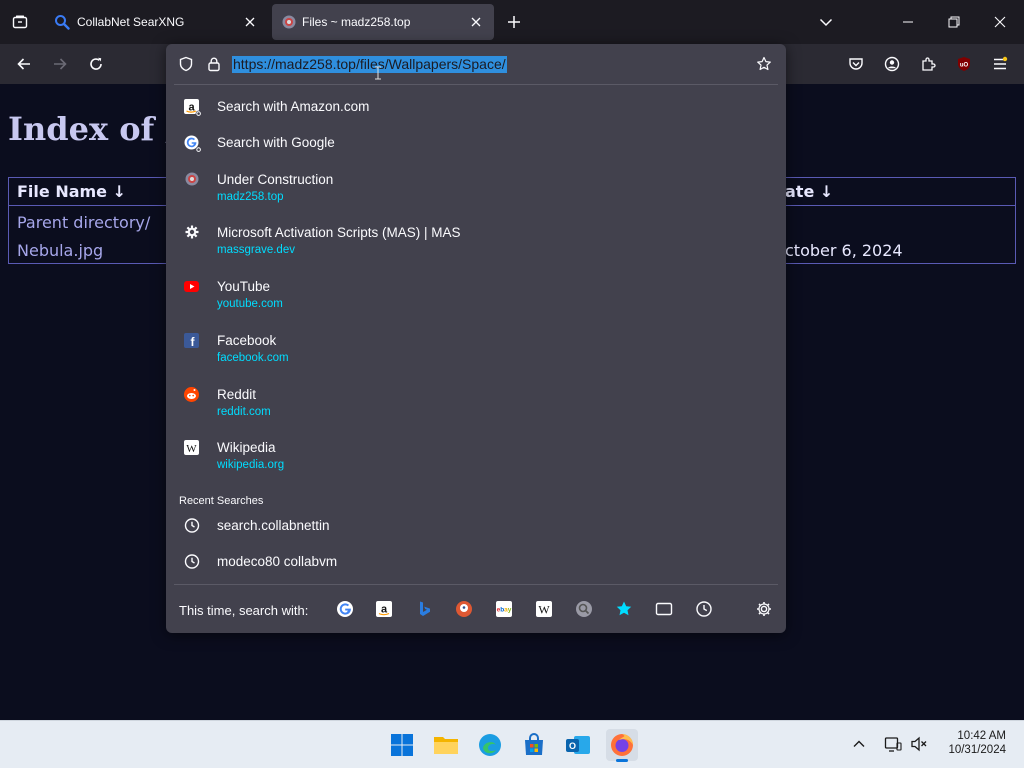  Describe the element at coordinates (378, 73) in the screenshot. I see `text-cursor-icon` at that location.